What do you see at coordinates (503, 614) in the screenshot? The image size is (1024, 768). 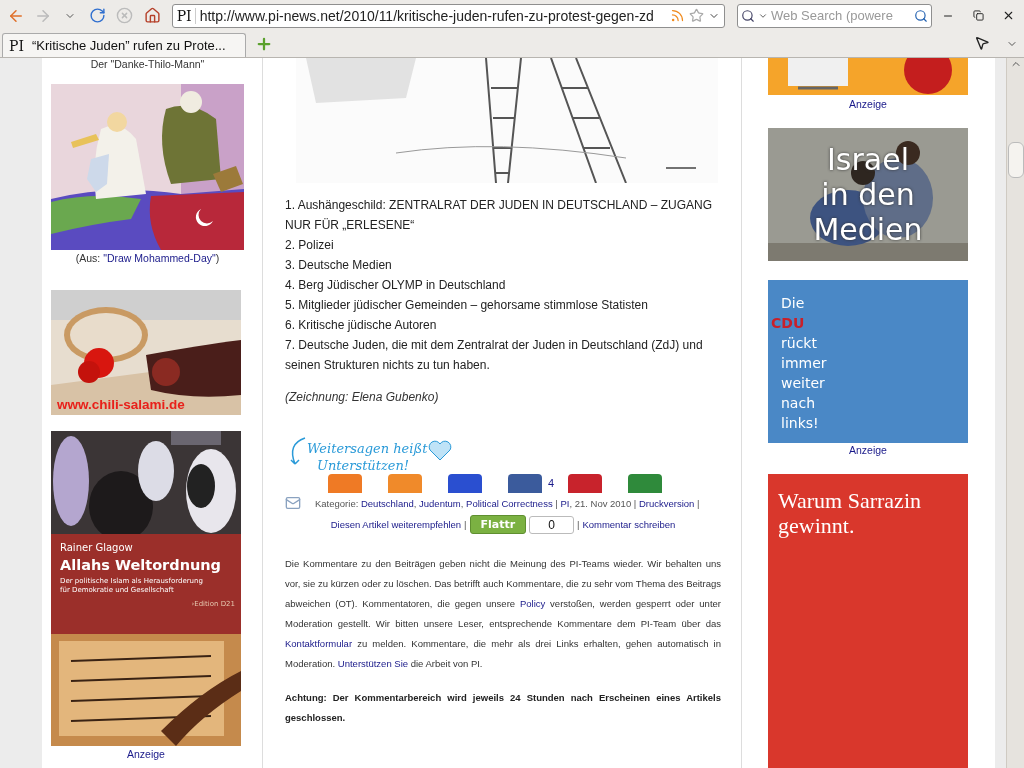 I see `disclaimer-paragraph: Die Kommentare zu den Beiträgen geben nicht die Meinung des PI-Teams wieder. Wir behalten uns vor, sie zu kürzen oder zu löschen. Das betrifft auch Kommentare, die zu sehr vom Thema des Beitrags abweichen (OT). Kommentatoren, die gegen unsere Policy verstoßen, werden gesperrt oder unter Moderation gestellt. Wir bitten unsere Leser, entsprechende Kommentare dem PI-Team über das Kontaktformular zu melden. Kommentare, die mehr als drei Links erhalten, gehen automatisch in Moderation. Unterstützen Sie die Arbeit von PI.` at bounding box center [503, 614].